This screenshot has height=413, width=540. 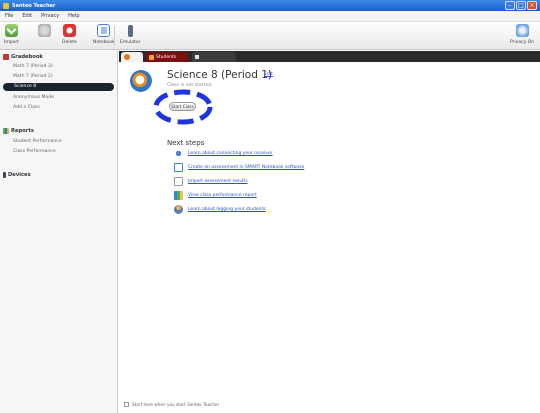 What do you see at coordinates (18, 131) in the screenshot?
I see `reports-header: Reports` at bounding box center [18, 131].